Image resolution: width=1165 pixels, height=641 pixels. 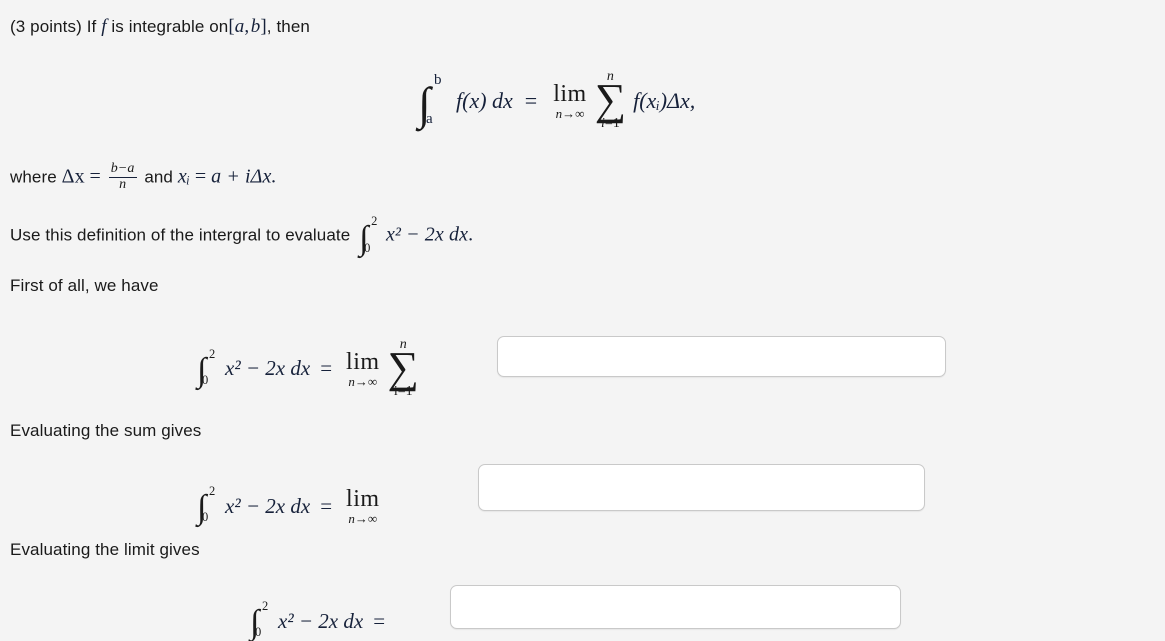 I want to click on step-sum-equation: ∫ 2 0 x² − 2x dx = lim n→∞, so click(x=290, y=504).